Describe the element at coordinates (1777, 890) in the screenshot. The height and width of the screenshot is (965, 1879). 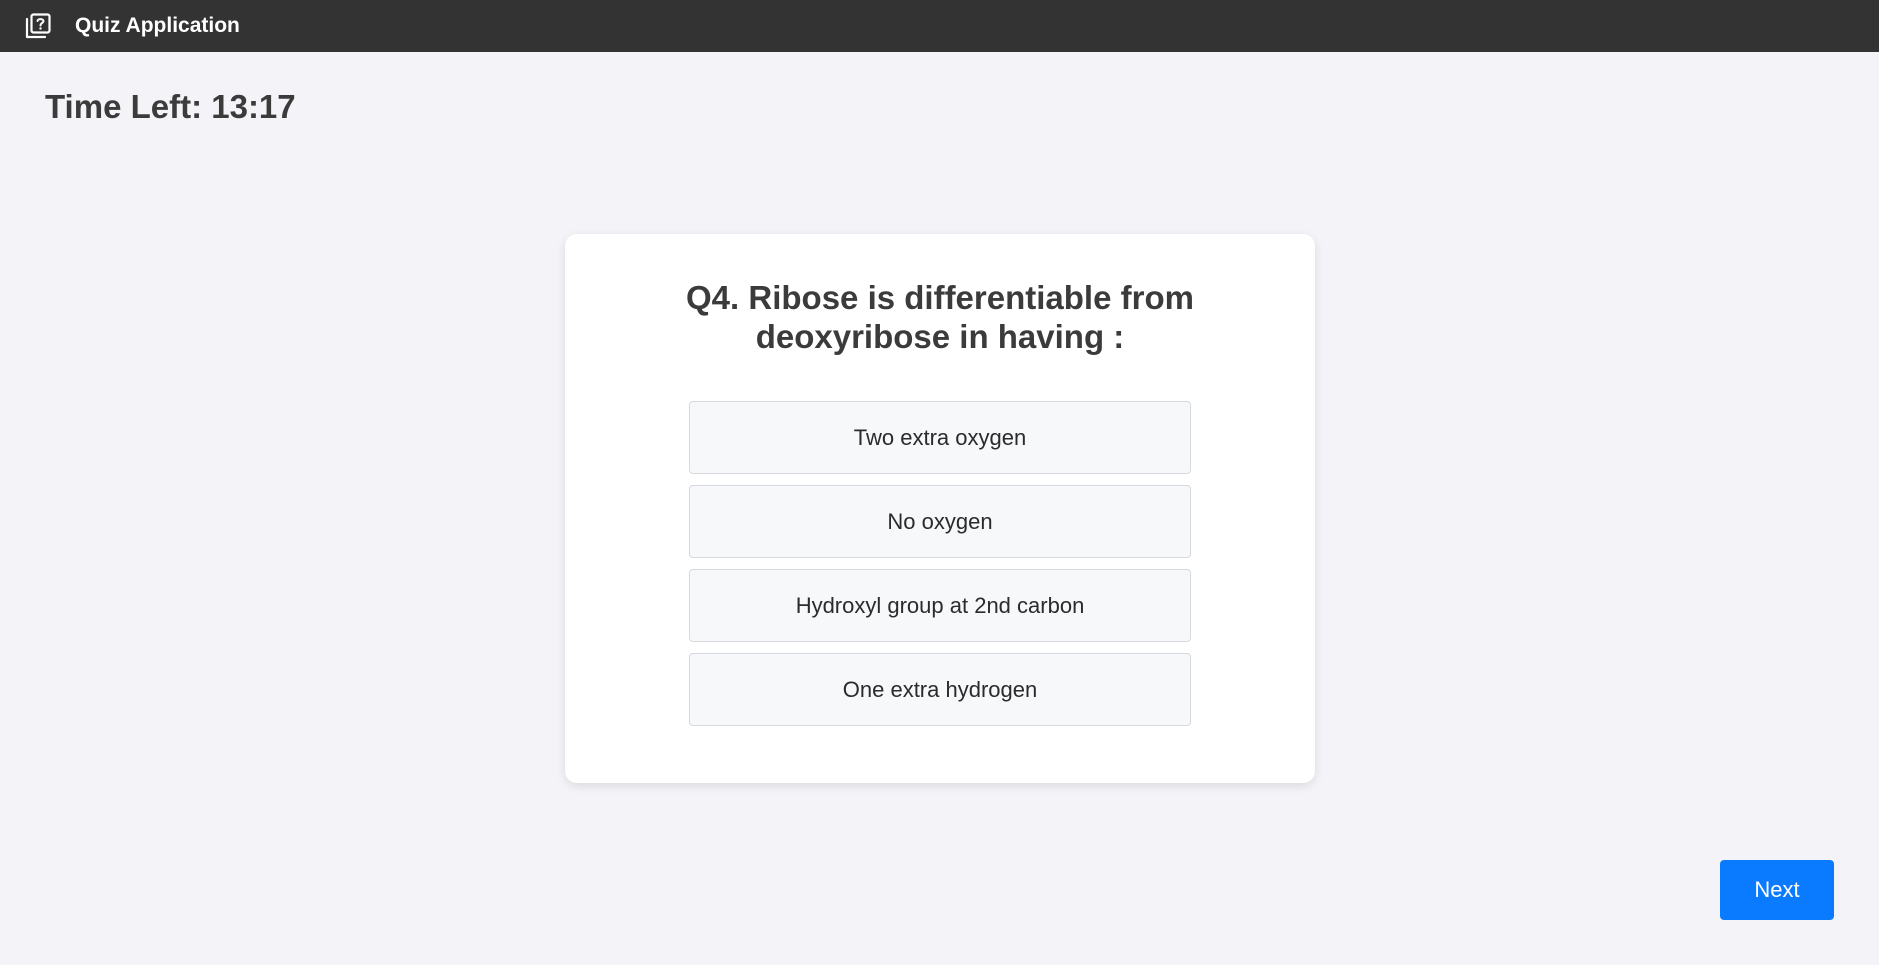
I see `next-button: Next` at that location.